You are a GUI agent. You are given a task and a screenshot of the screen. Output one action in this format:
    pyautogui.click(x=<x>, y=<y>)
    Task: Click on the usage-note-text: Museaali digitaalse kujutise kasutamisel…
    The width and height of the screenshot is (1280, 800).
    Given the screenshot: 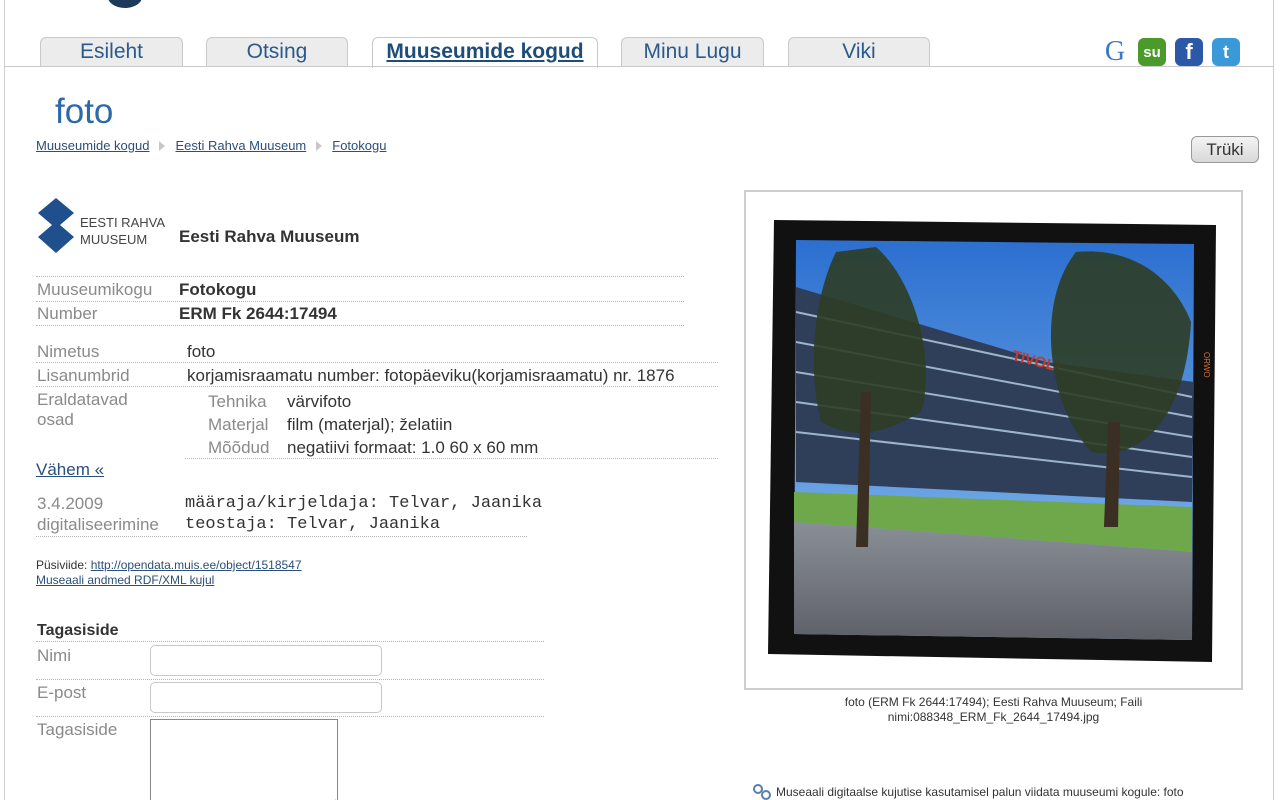 What is the action you would take?
    pyautogui.click(x=980, y=792)
    